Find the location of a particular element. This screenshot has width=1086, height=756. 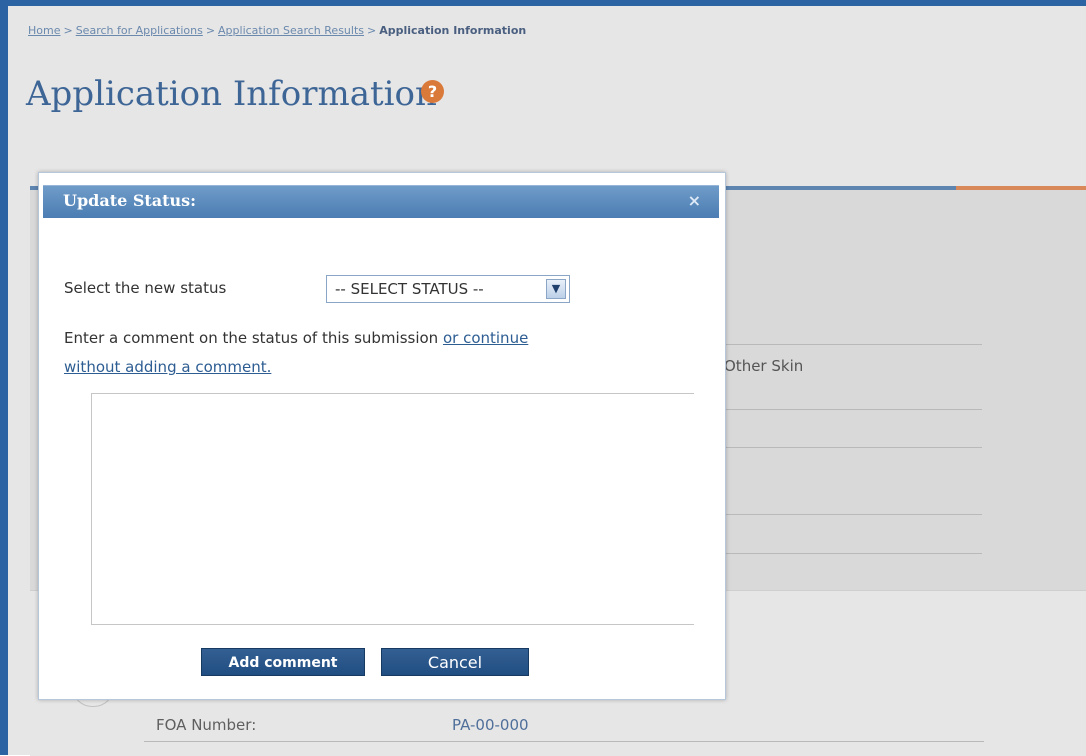

close-icon: × is located at coordinates (694, 200).